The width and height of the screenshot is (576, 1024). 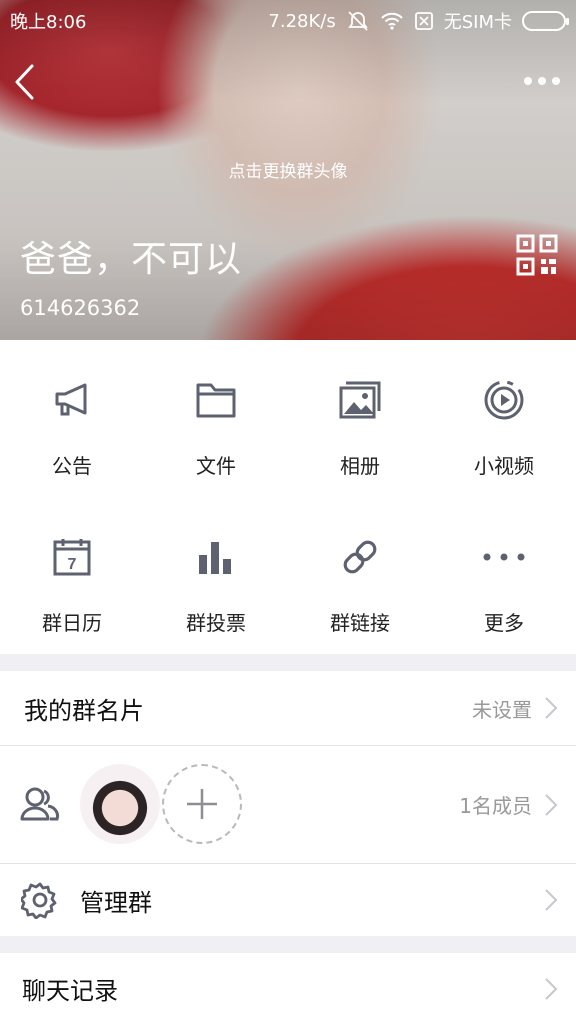 What do you see at coordinates (131, 256) in the screenshot?
I see `group-name: 爸爸，不可以` at bounding box center [131, 256].